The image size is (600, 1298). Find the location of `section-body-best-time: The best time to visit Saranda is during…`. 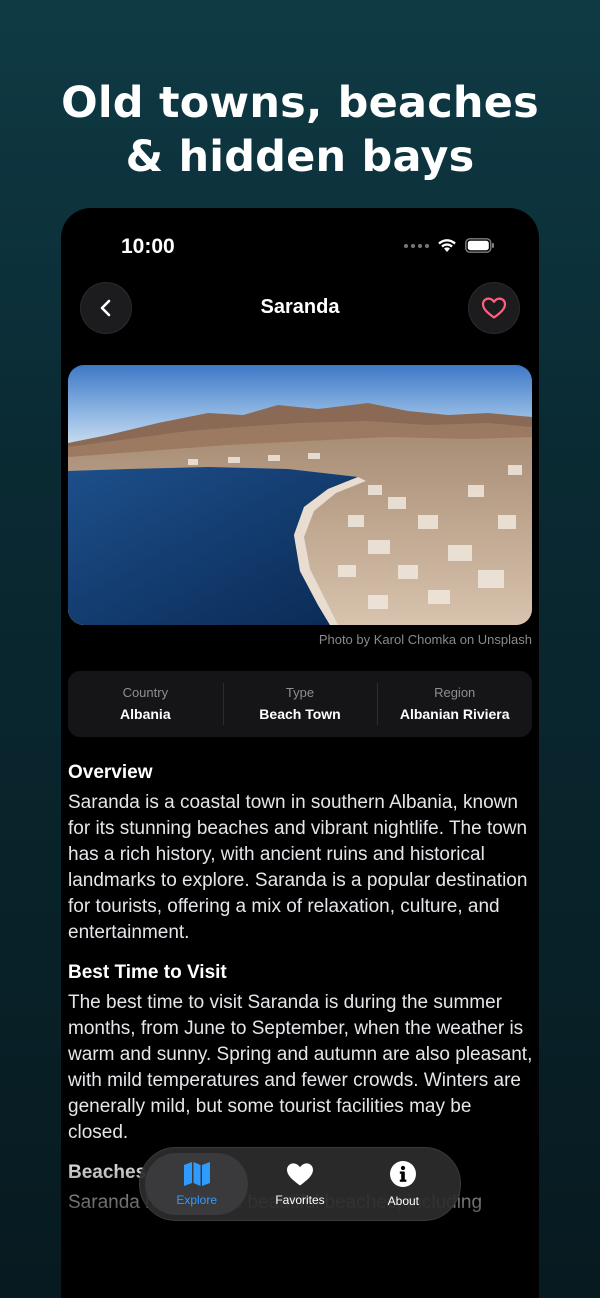

section-body-best-time: The best time to visit Saranda is during… is located at coordinates (300, 1067).